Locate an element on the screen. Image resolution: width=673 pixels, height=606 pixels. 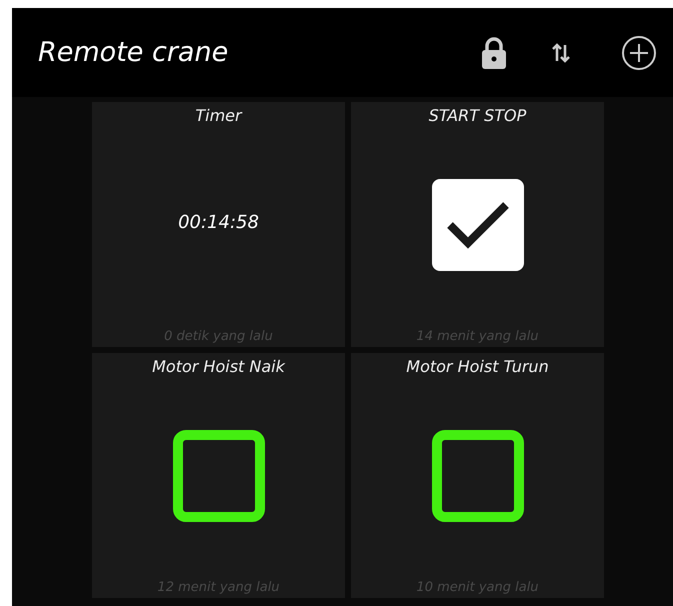
sort-arrows-icon is located at coordinates (561, 52).